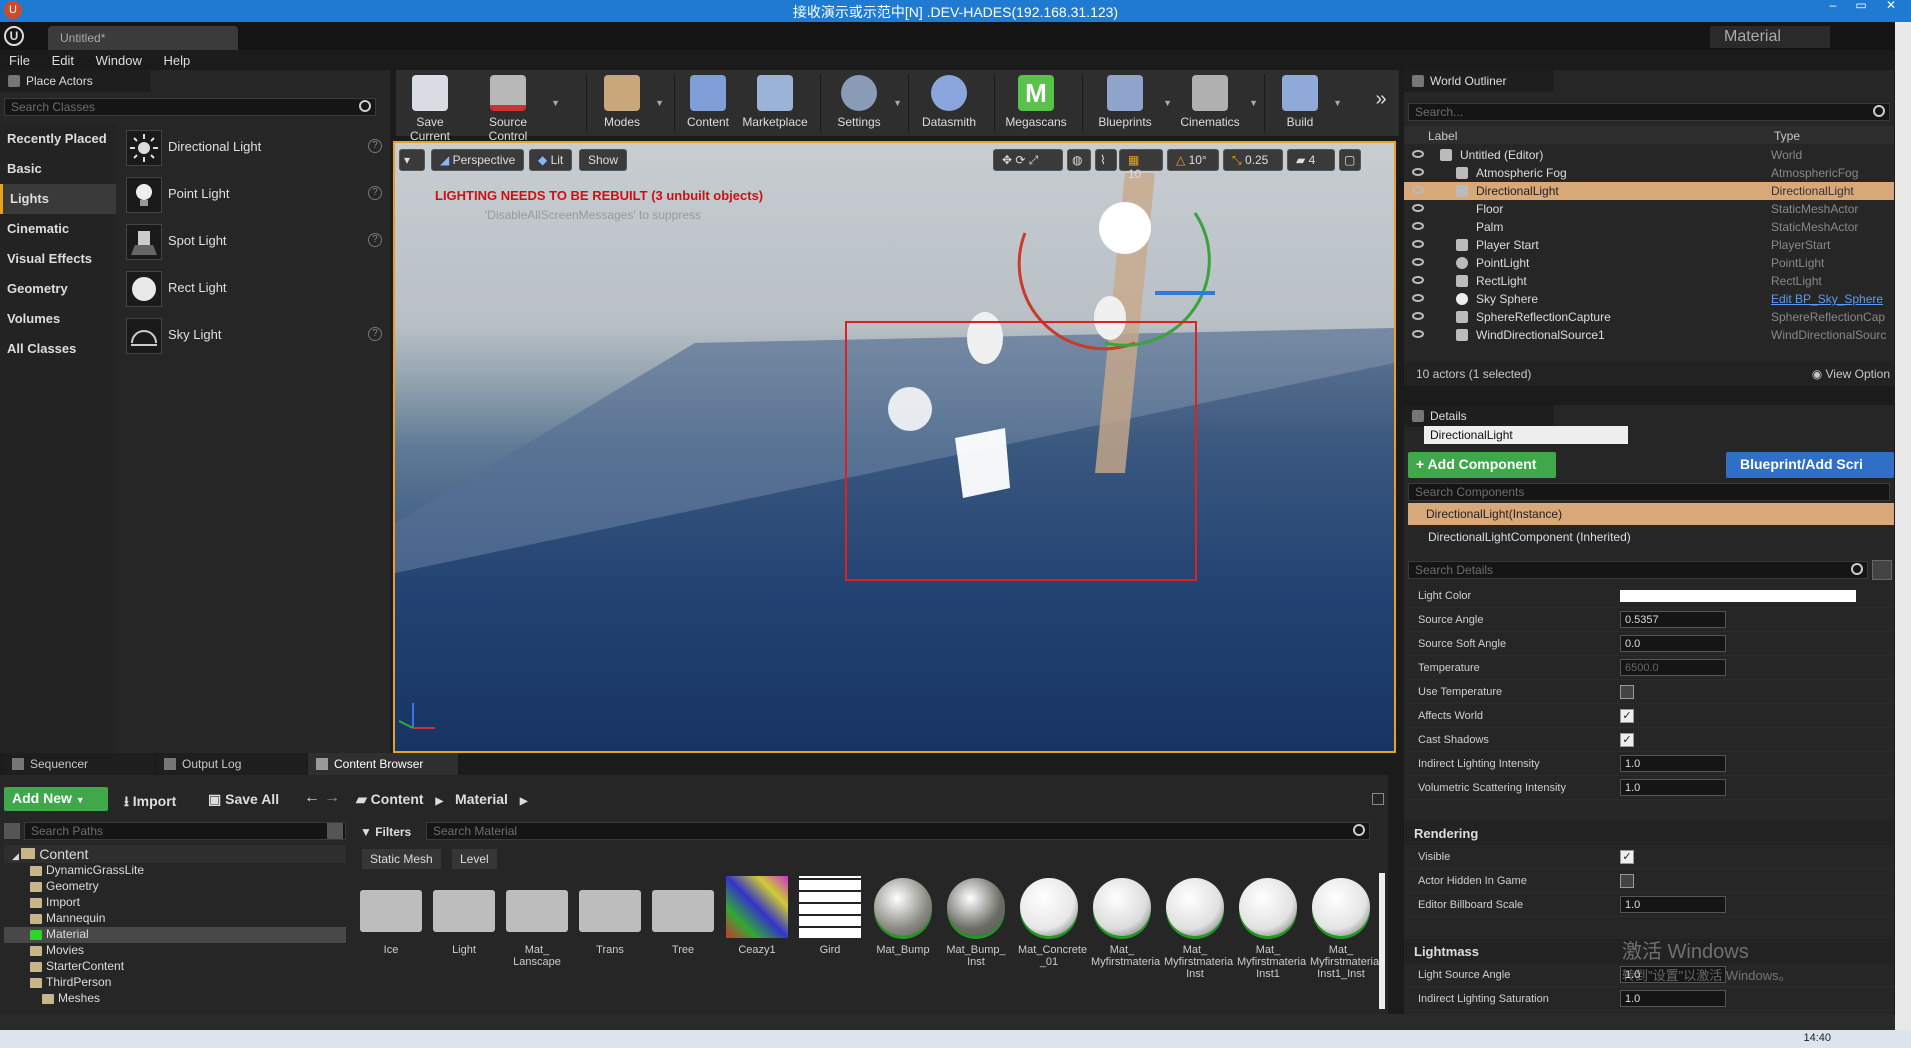 The height and width of the screenshot is (1048, 1911). Describe the element at coordinates (1344, 928) in the screenshot. I see `asset-tile: Mat_ Myfirstmateria Inst1_Inst` at that location.